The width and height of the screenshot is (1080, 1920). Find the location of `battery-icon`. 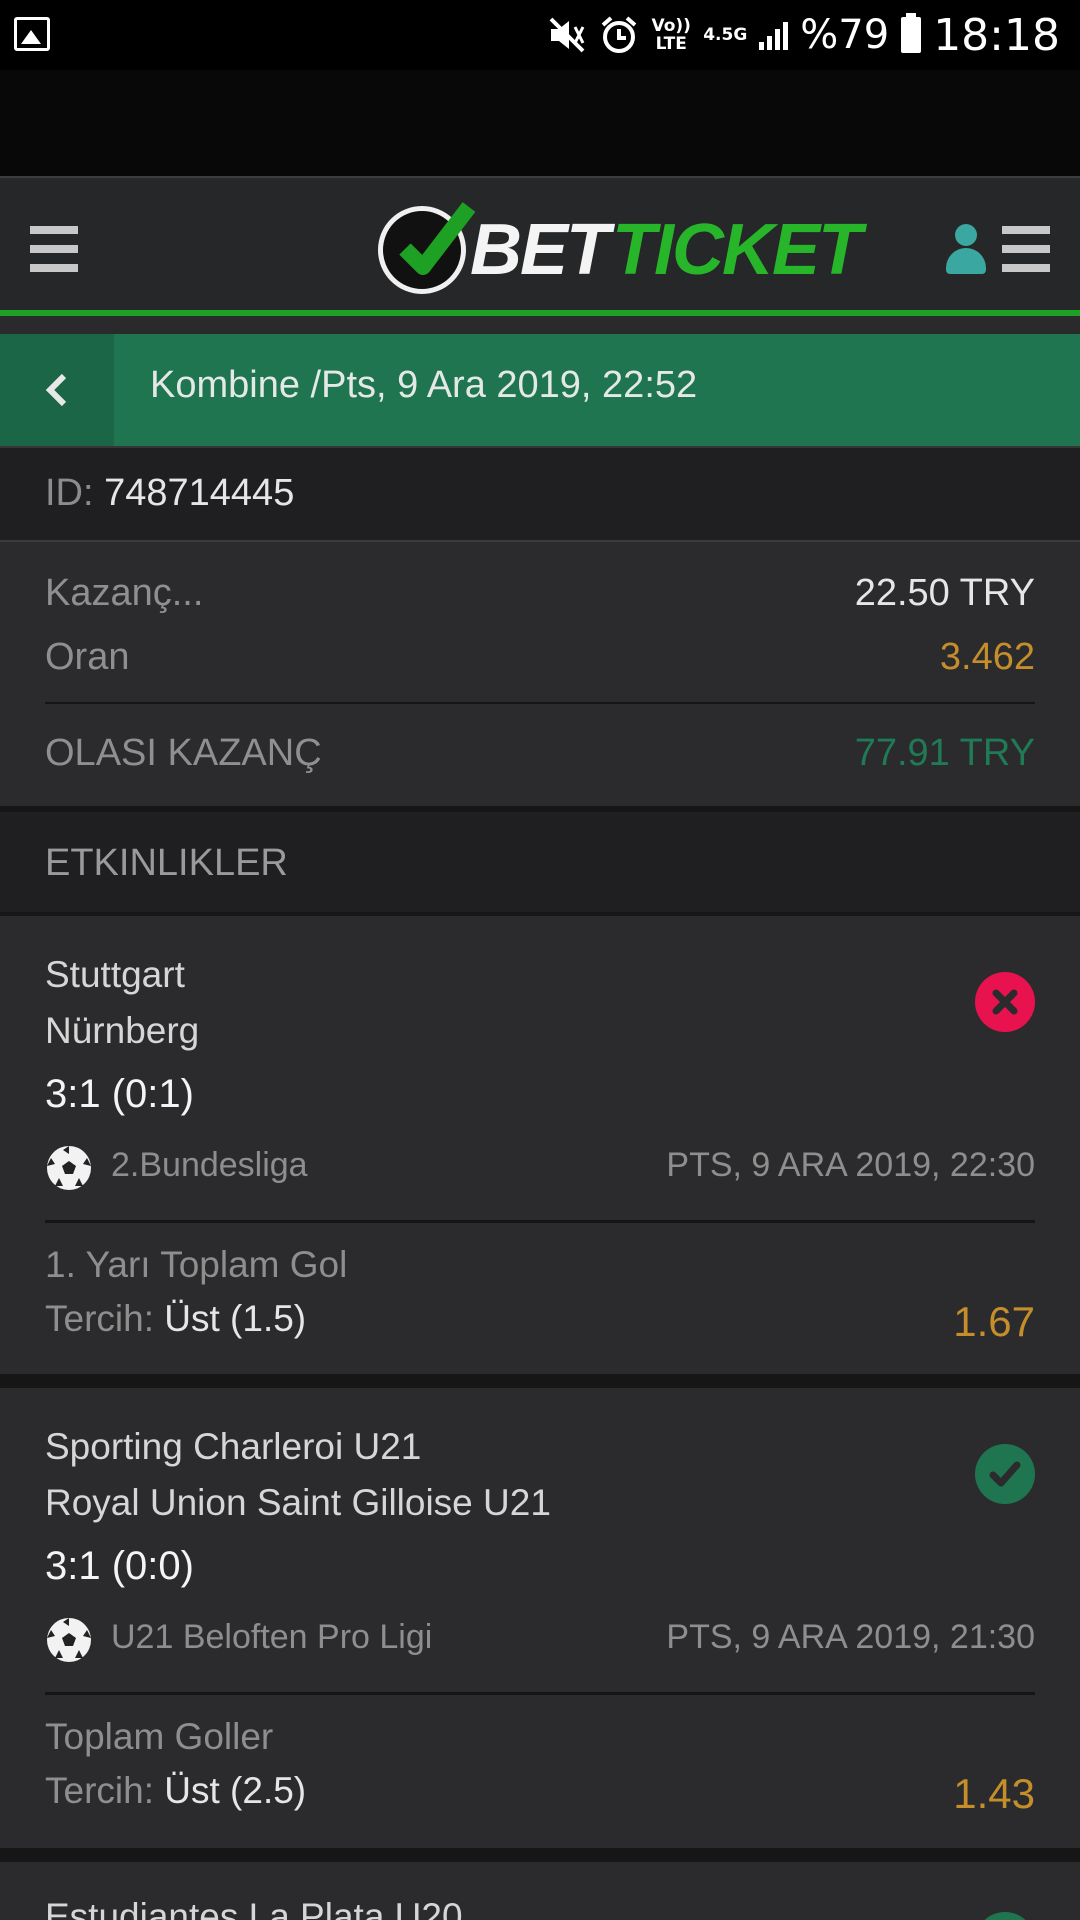

battery-icon is located at coordinates (911, 33).